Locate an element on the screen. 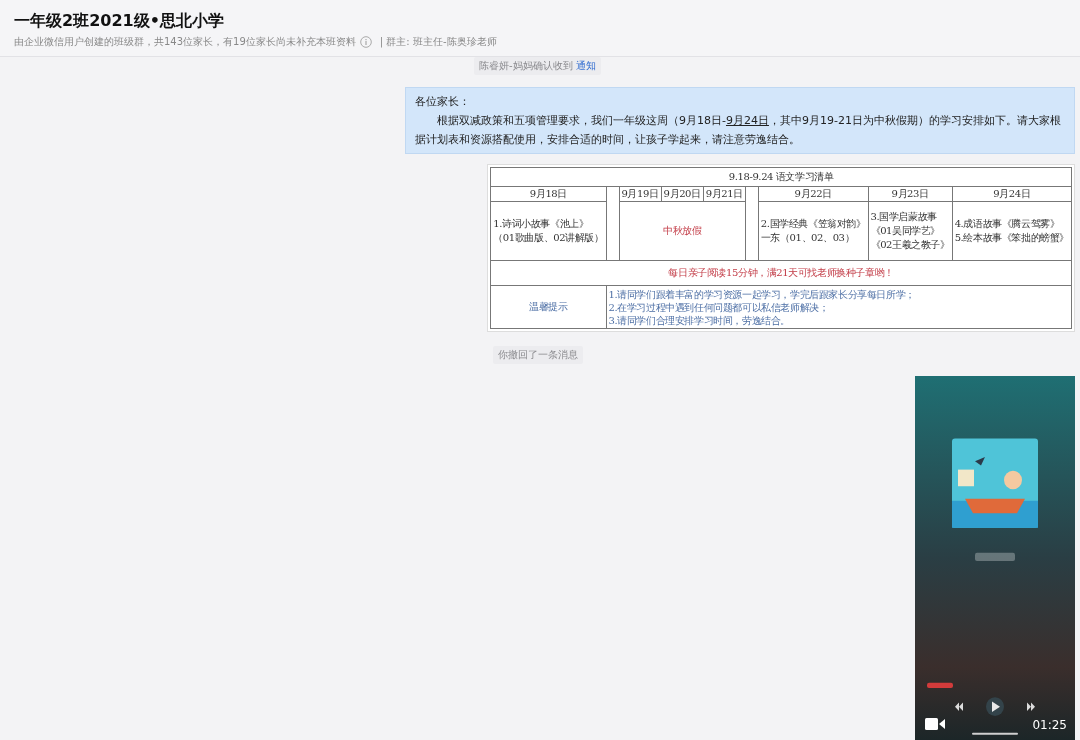 This screenshot has width=1080, height=740. day-header: 9月24日 is located at coordinates (1012, 194).